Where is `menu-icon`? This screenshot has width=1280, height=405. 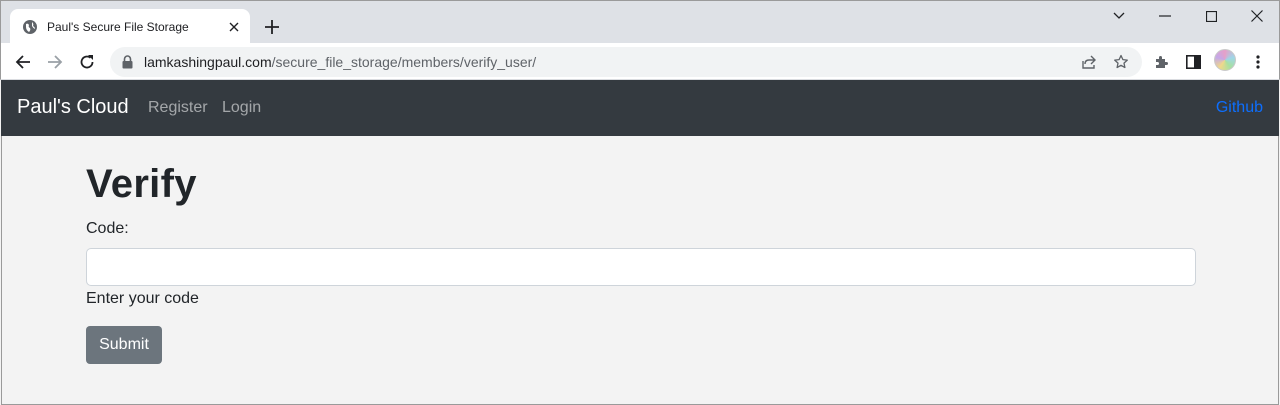
menu-icon is located at coordinates (1258, 62).